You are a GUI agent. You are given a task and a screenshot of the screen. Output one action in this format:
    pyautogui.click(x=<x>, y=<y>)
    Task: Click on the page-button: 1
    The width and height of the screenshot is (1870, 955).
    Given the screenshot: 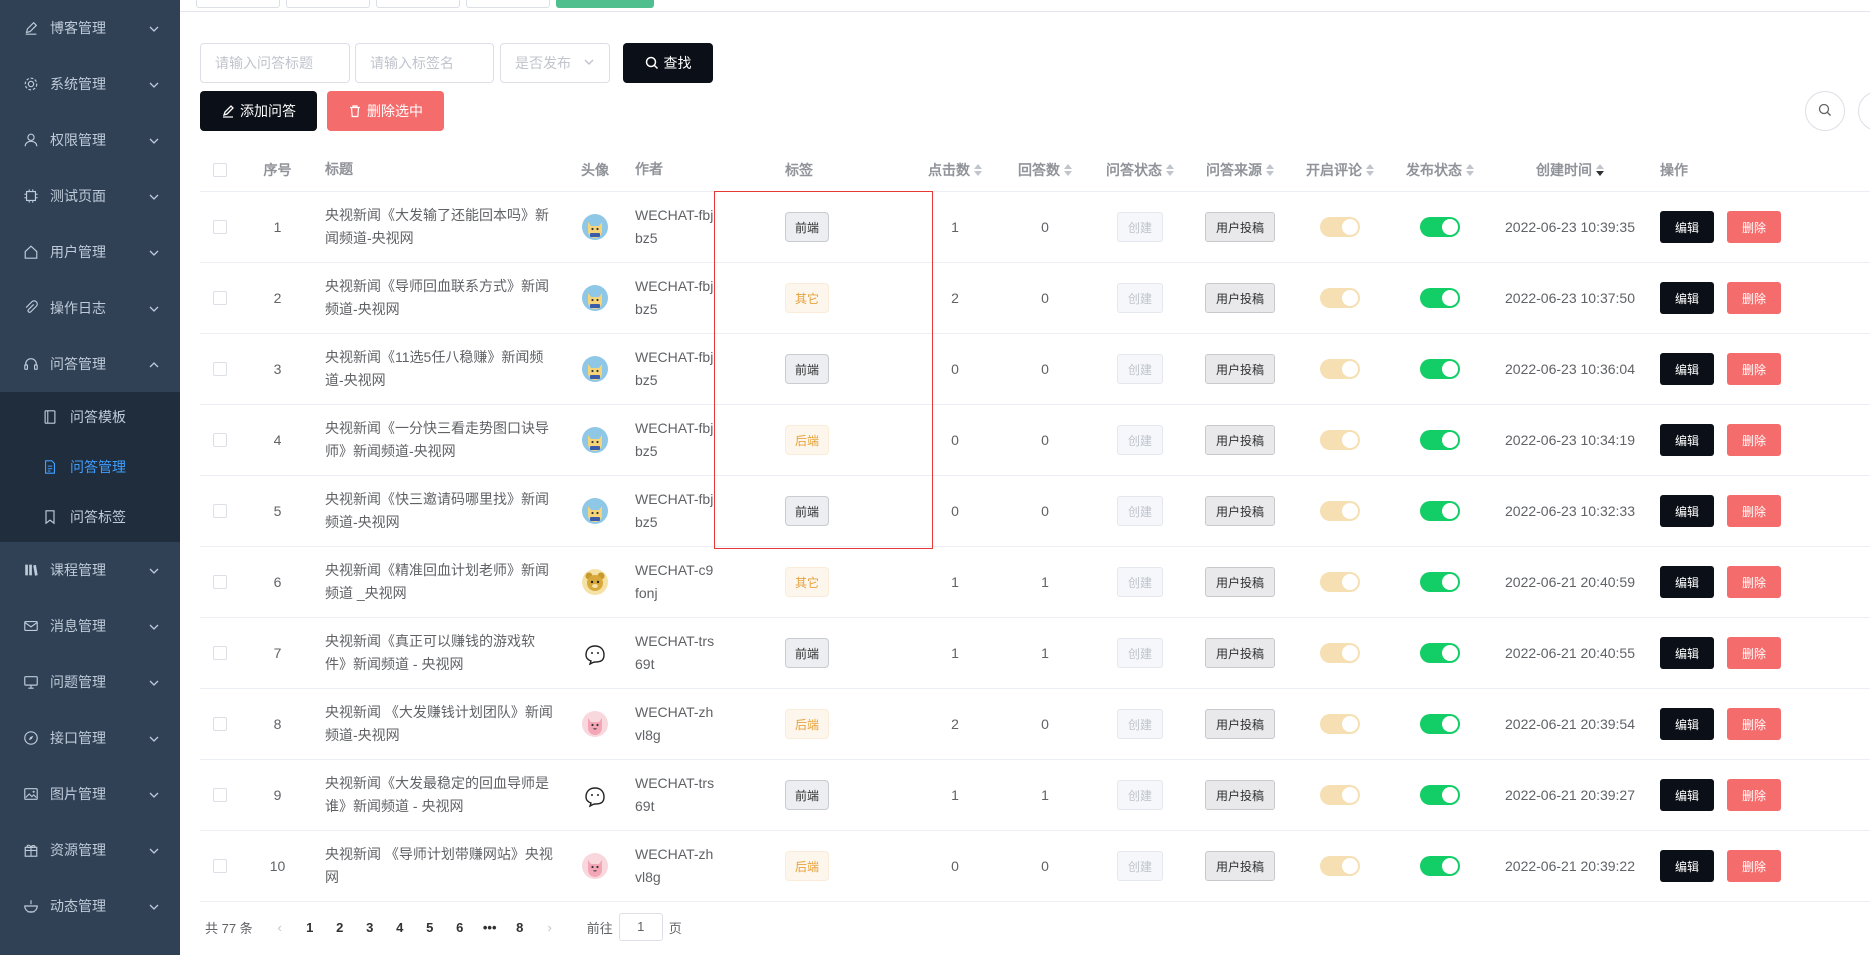 What is the action you would take?
    pyautogui.click(x=310, y=927)
    